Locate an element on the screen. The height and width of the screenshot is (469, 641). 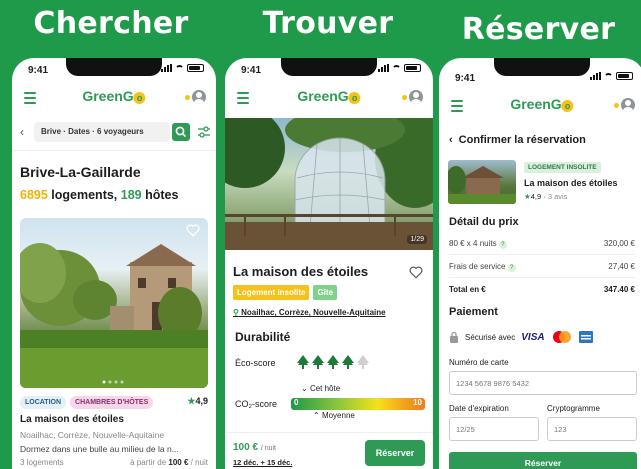
search-button is located at coordinates (181, 132).